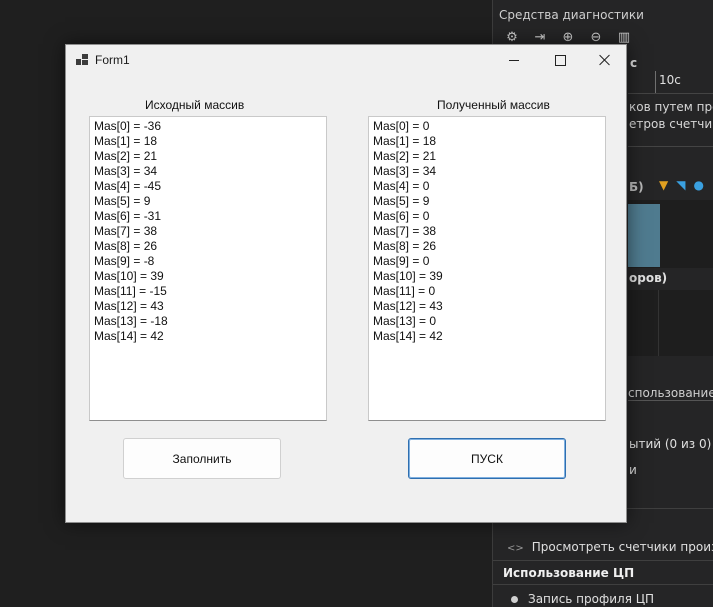 This screenshot has height=607, width=713. Describe the element at coordinates (622, 547) in the screenshot. I see `view-counters-label: Просмотреть счетчики производ` at that location.